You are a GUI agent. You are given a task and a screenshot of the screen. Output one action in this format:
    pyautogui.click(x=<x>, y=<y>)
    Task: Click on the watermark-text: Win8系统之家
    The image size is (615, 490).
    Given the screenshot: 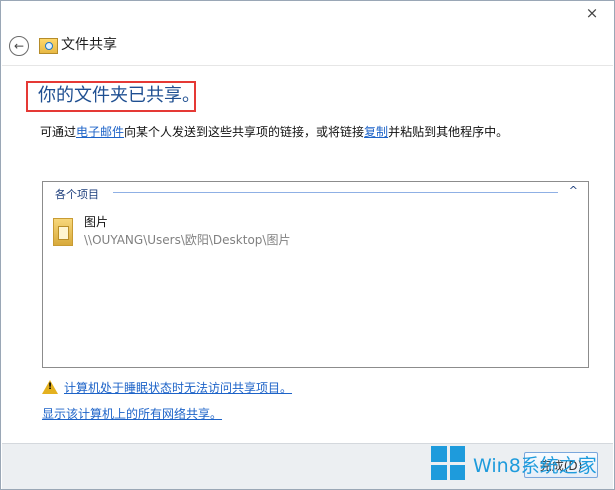 What is the action you would take?
    pyautogui.click(x=535, y=466)
    